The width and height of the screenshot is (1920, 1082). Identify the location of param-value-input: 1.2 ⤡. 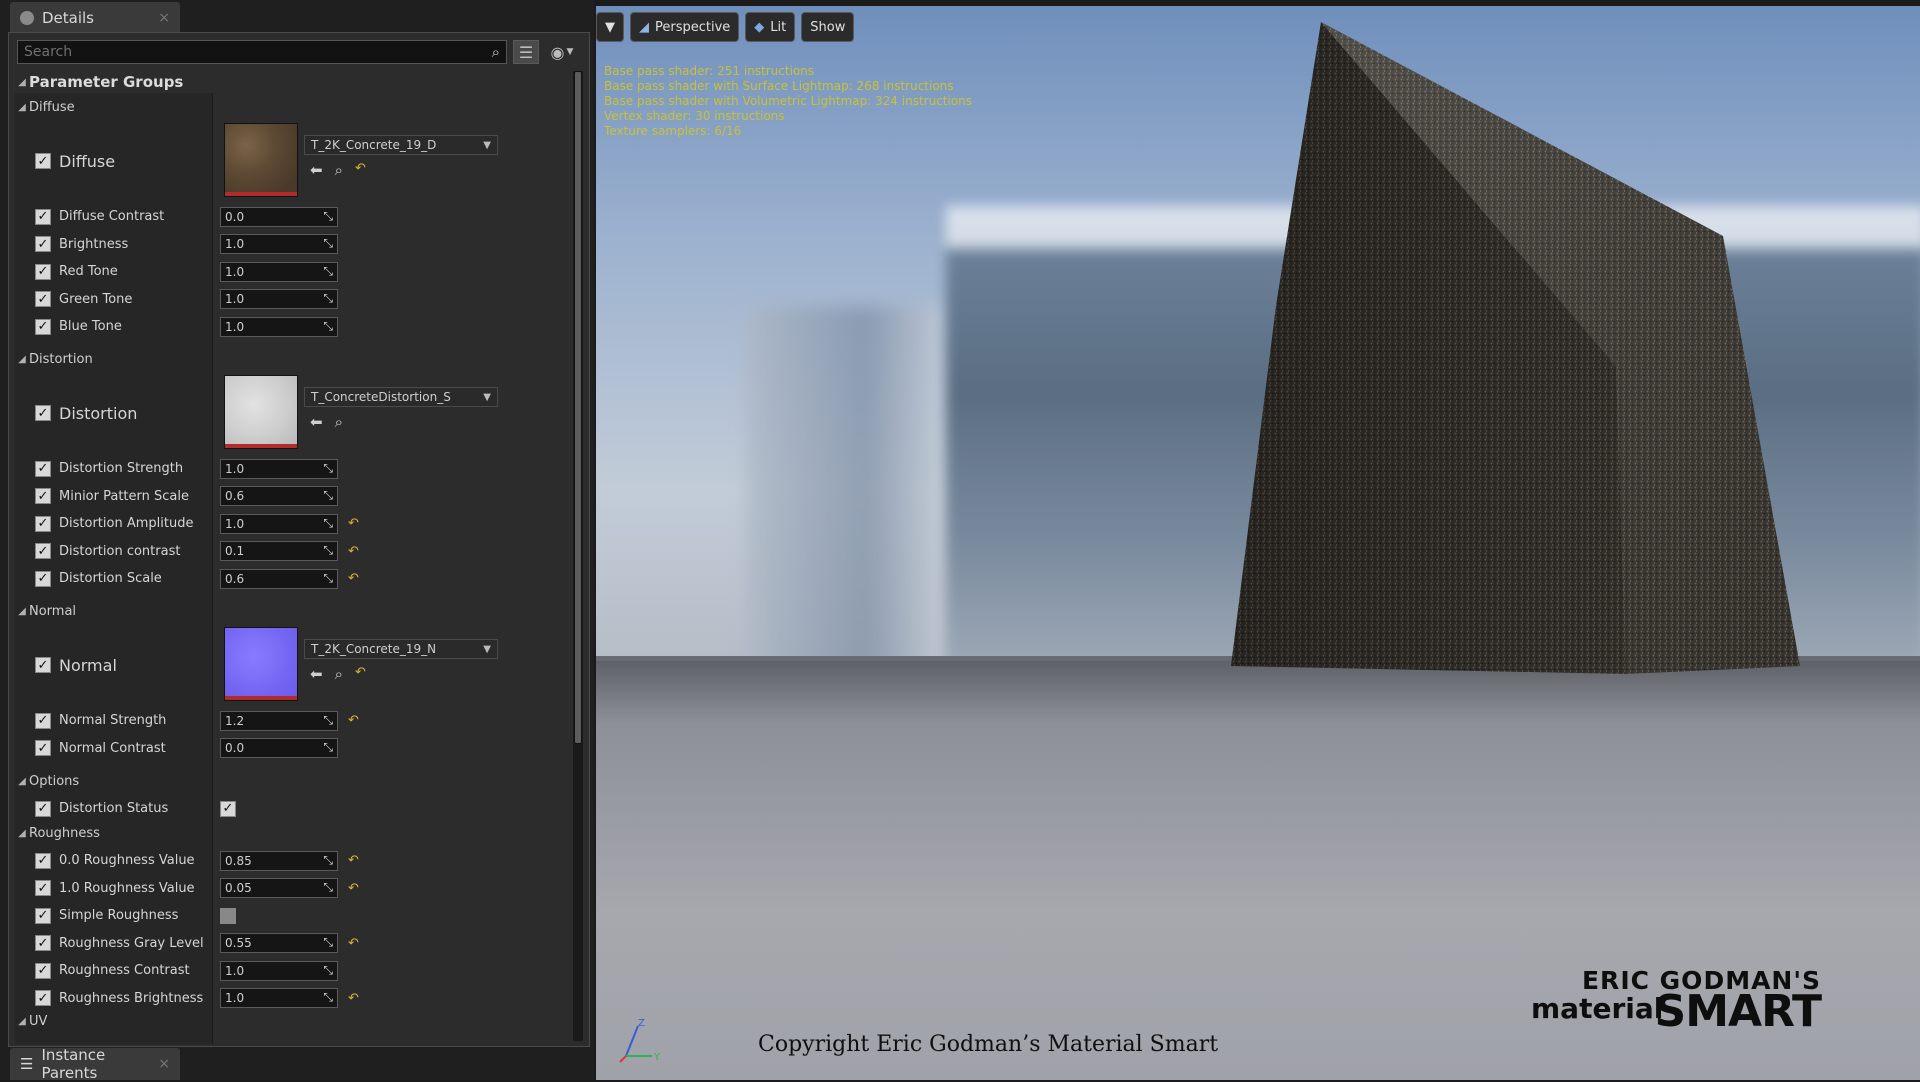
(279, 720).